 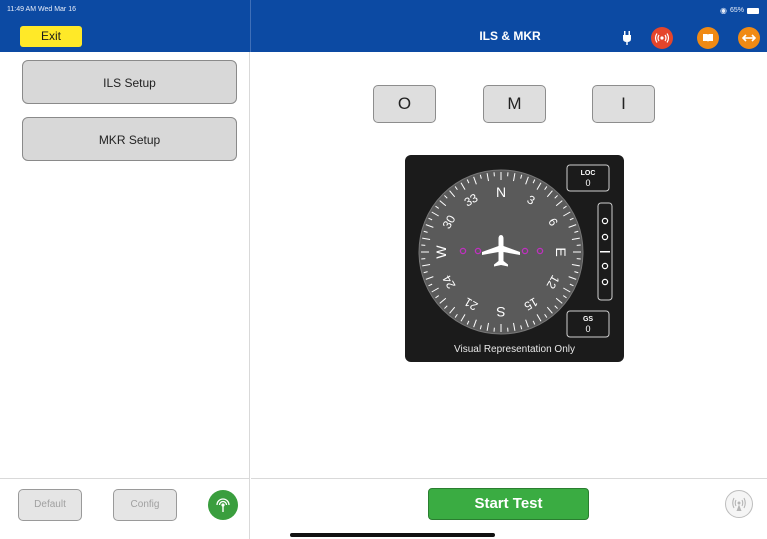 What do you see at coordinates (739, 504) in the screenshot?
I see `wireless-antenna-icon` at bounding box center [739, 504].